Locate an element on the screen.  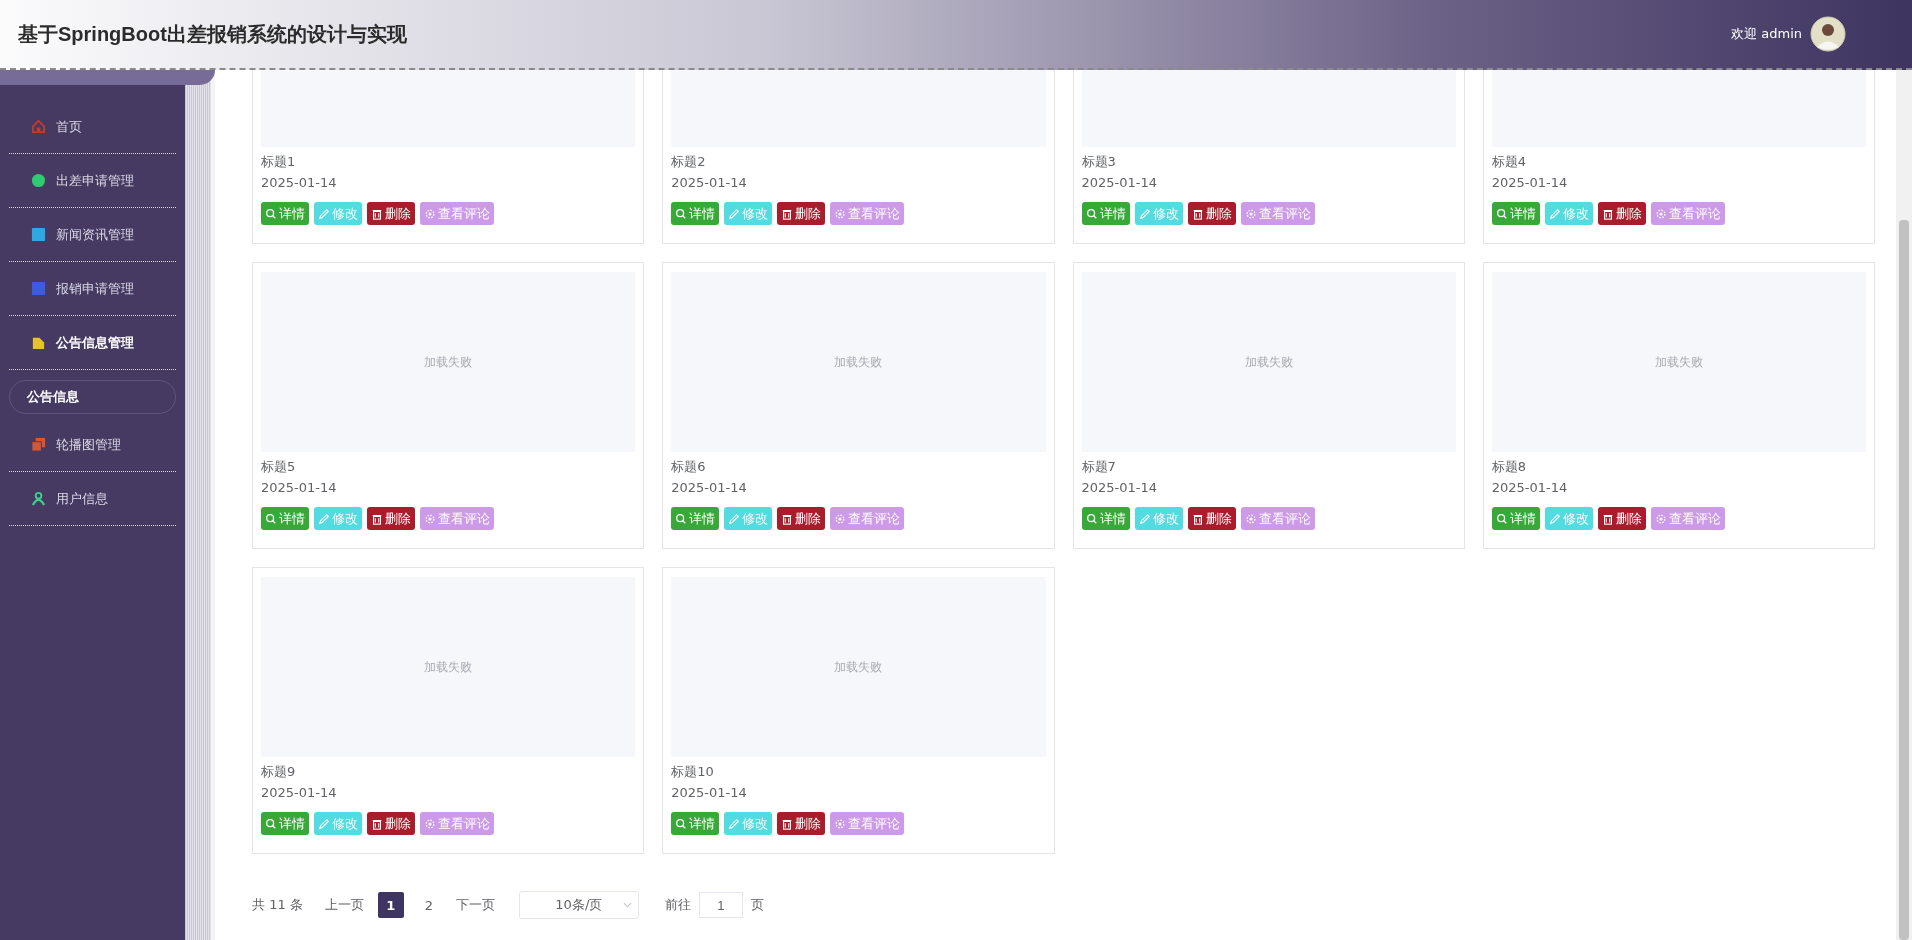
menu-item: 首页 is located at coordinates (92, 127).